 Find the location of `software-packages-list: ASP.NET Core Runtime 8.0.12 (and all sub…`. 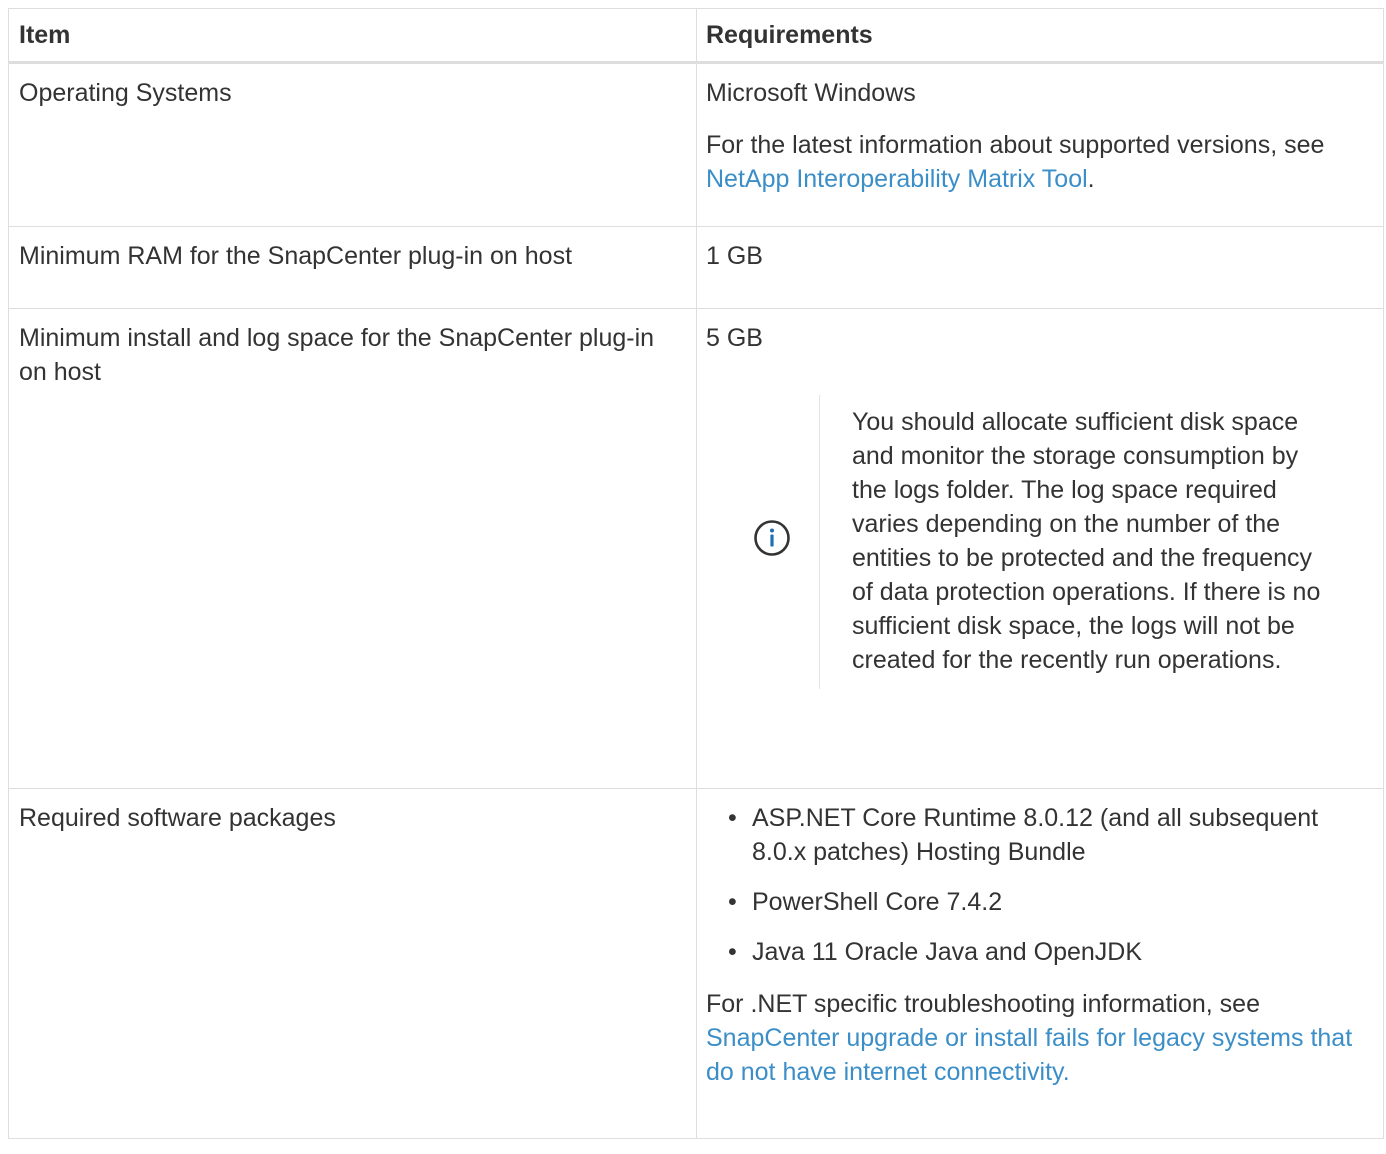

software-packages-list: ASP.NET Core Runtime 8.0.12 (and all sub… is located at coordinates (1039, 885).